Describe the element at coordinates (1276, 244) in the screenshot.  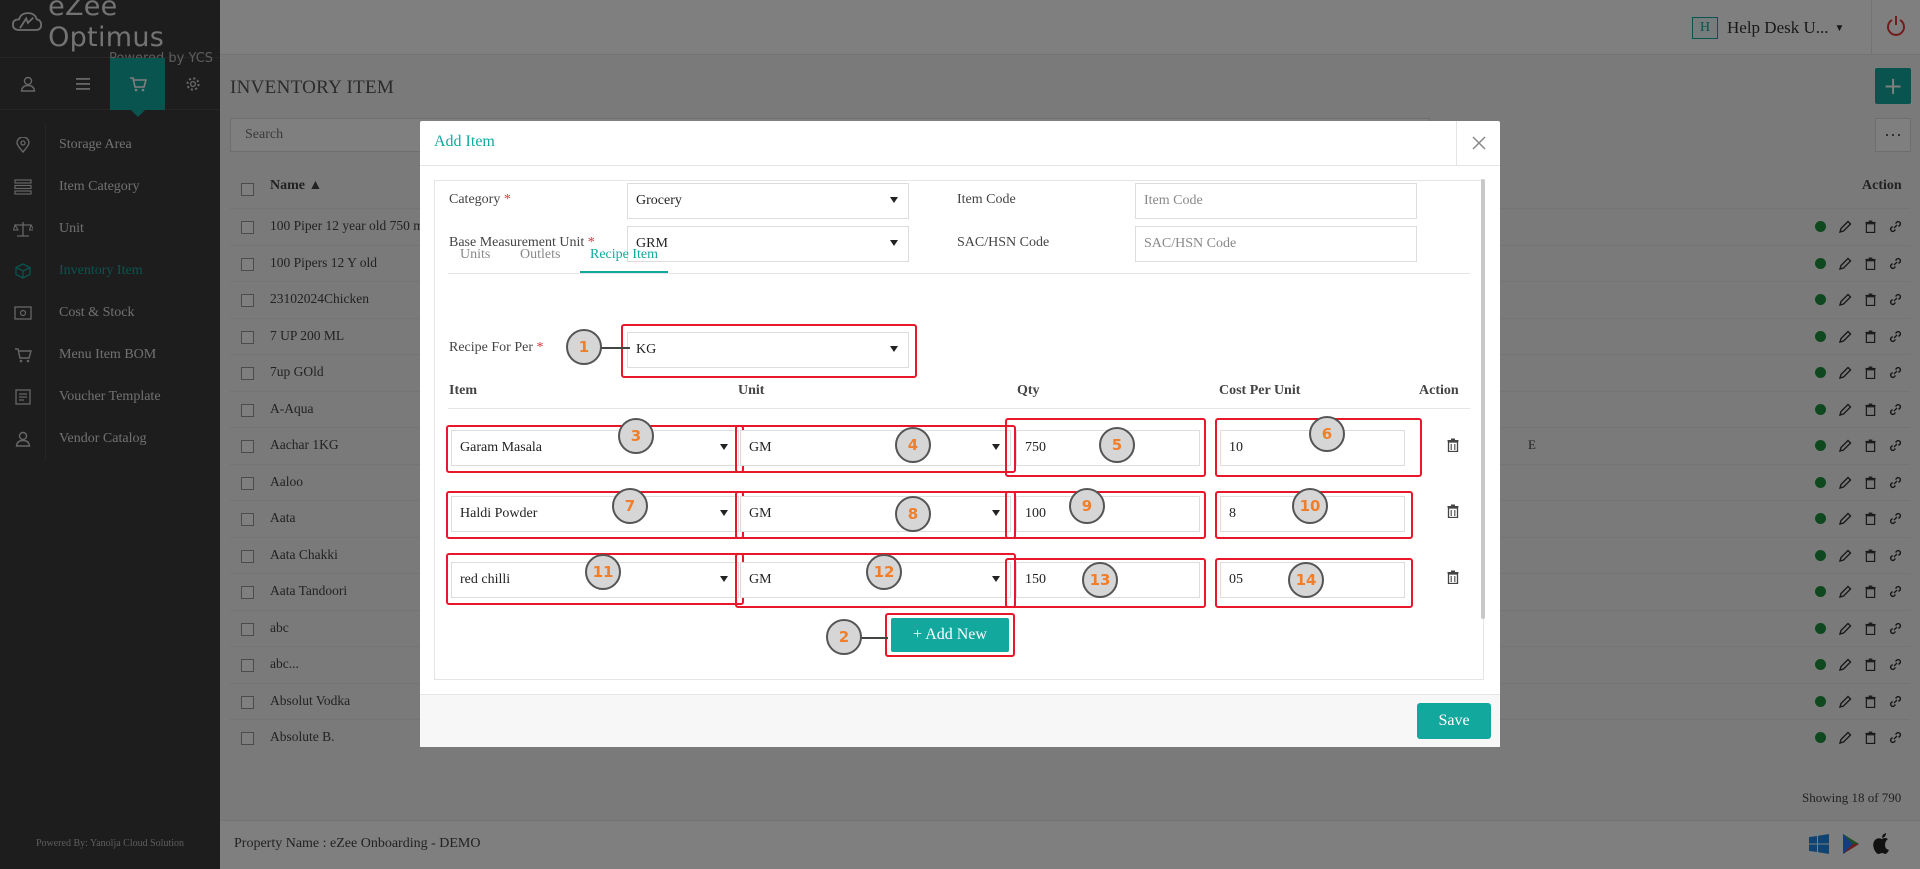
I see `sac-input` at that location.